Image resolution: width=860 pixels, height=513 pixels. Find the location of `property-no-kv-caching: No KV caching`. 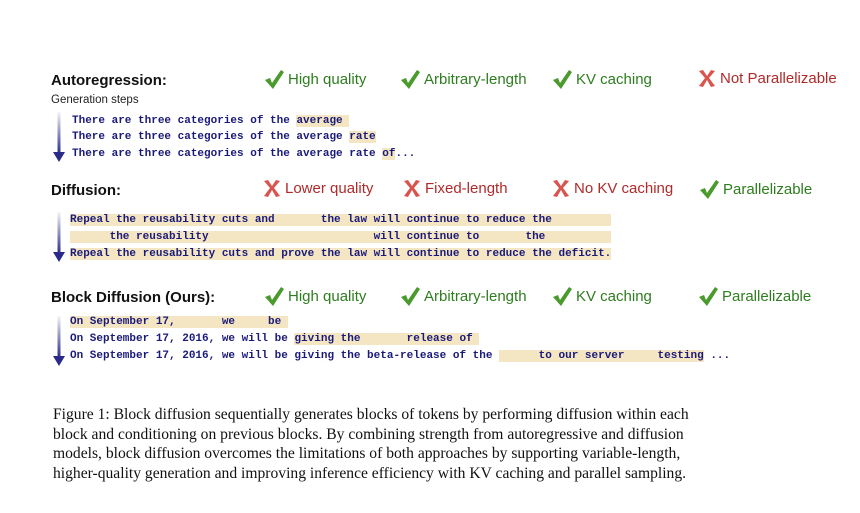

property-no-kv-caching: No KV caching is located at coordinates (612, 188).